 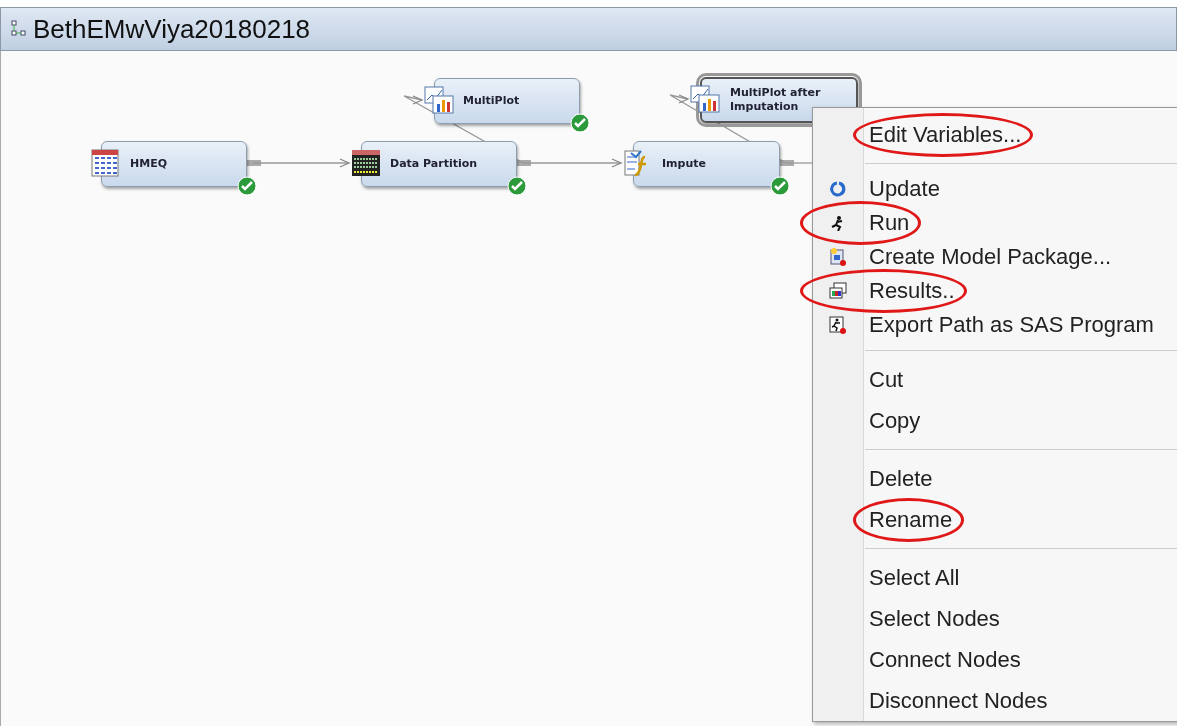 I want to click on diagram-node: MultiPlot, so click(x=507, y=101).